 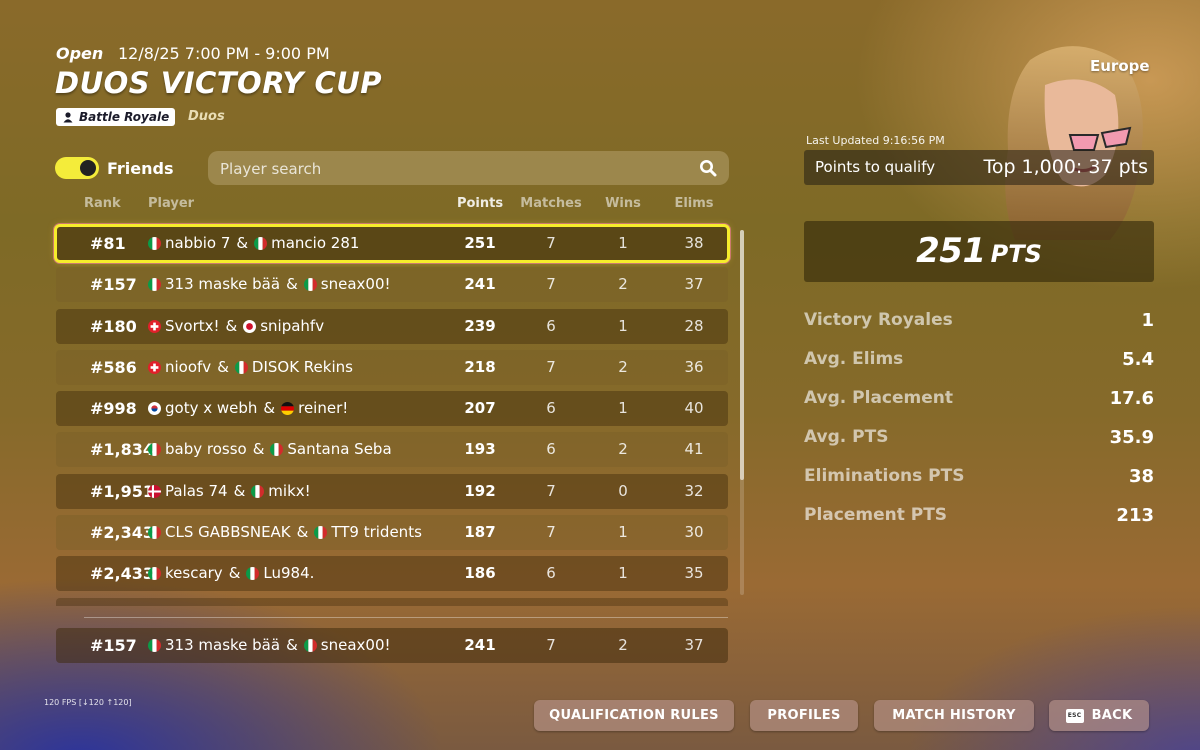 What do you see at coordinates (270, 449) in the screenshot?
I see `player-cell: baby rosso & Santana Seba` at bounding box center [270, 449].